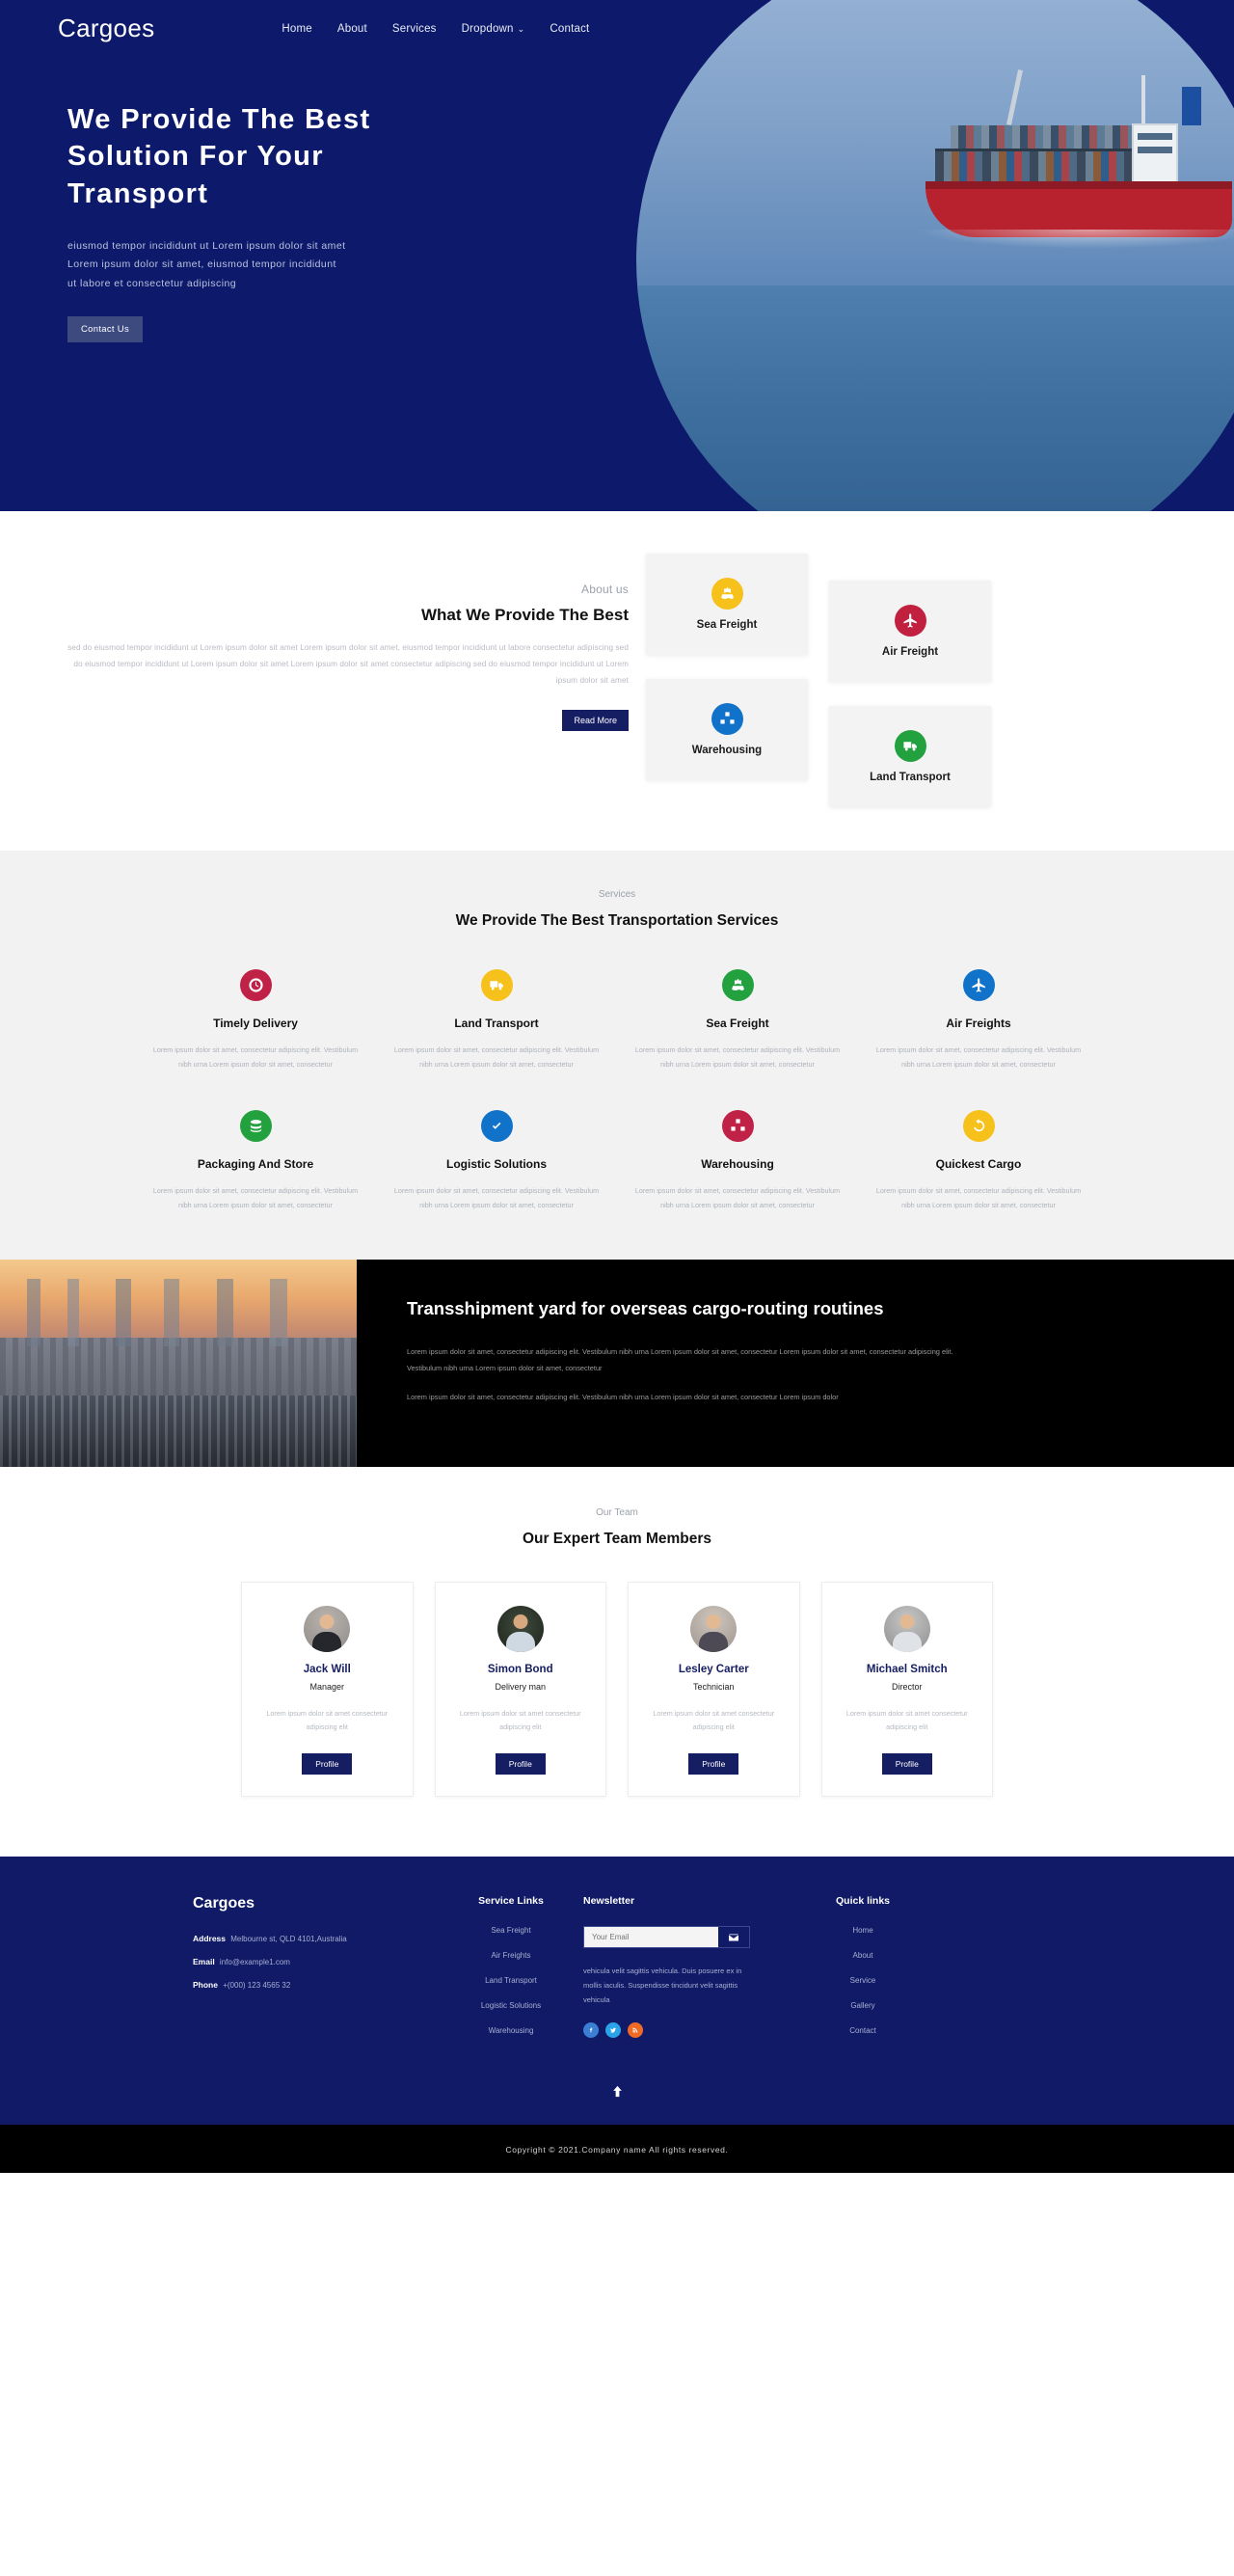  Describe the element at coordinates (595, 721) in the screenshot. I see `read-more-button: Read More` at that location.